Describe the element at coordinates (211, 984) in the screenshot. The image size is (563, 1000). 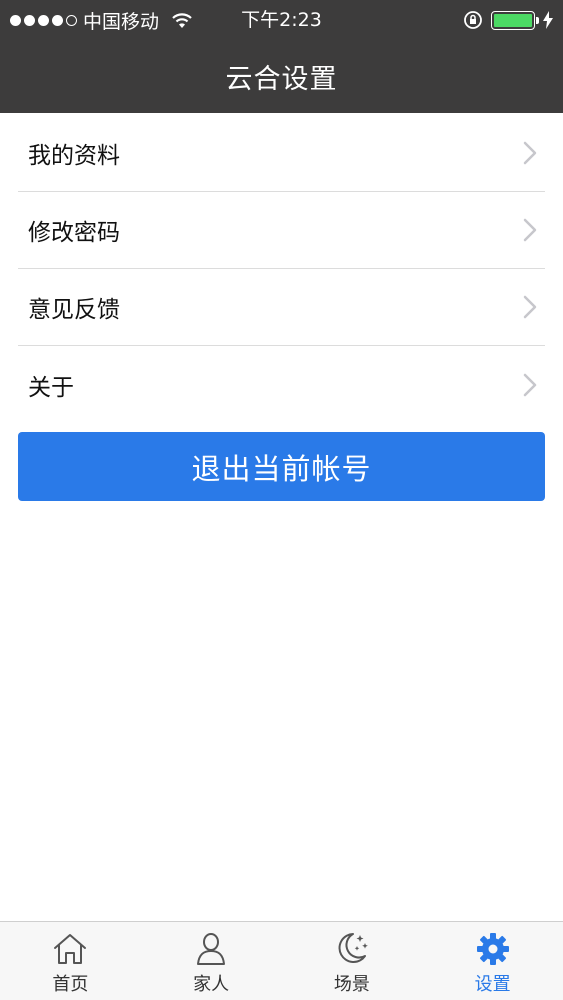
I see `tab-label: 家人` at that location.